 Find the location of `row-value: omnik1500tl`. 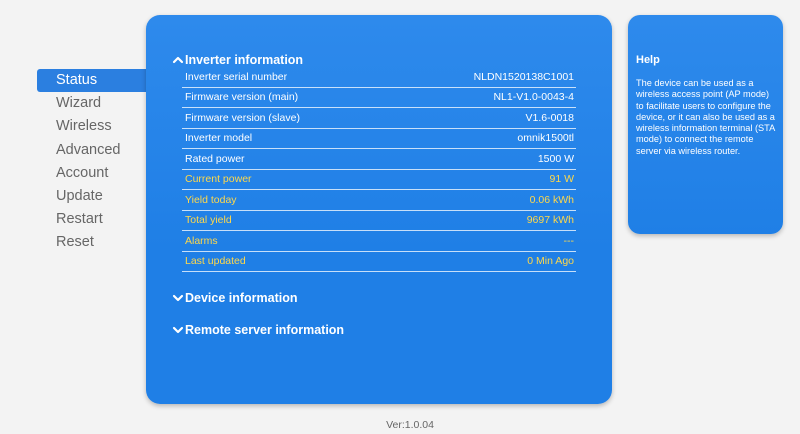

row-value: omnik1500tl is located at coordinates (545, 138).